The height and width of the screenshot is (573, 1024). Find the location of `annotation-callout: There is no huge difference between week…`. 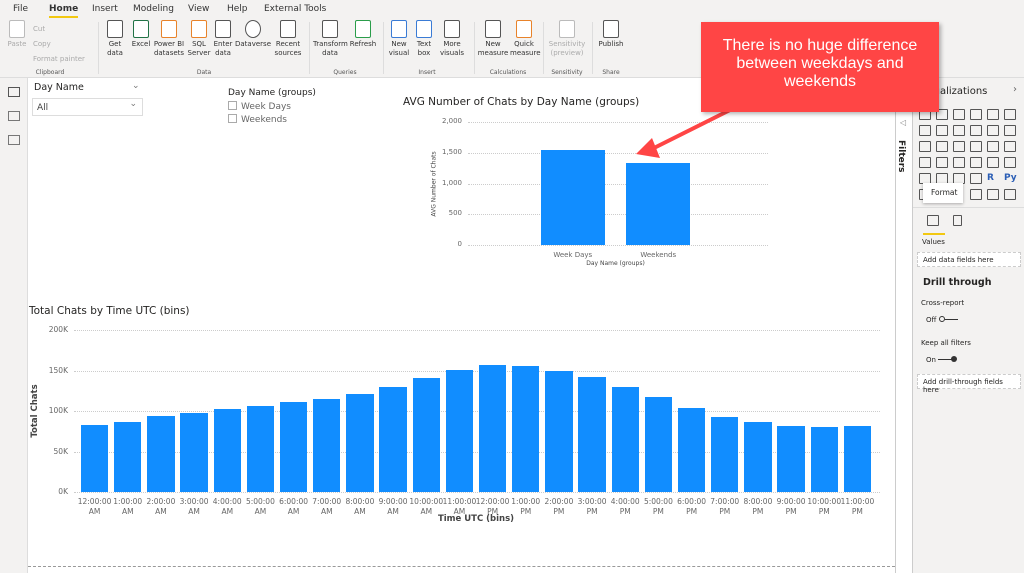

annotation-callout: There is no huge difference between week… is located at coordinates (820, 67).